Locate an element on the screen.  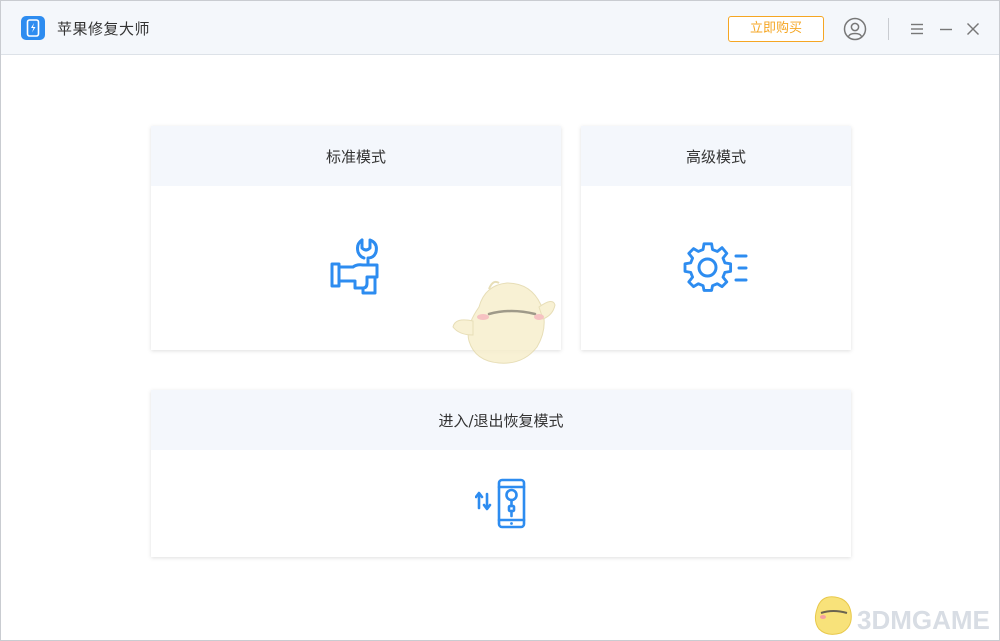
wrench-hand-icon is located at coordinates (354, 266).